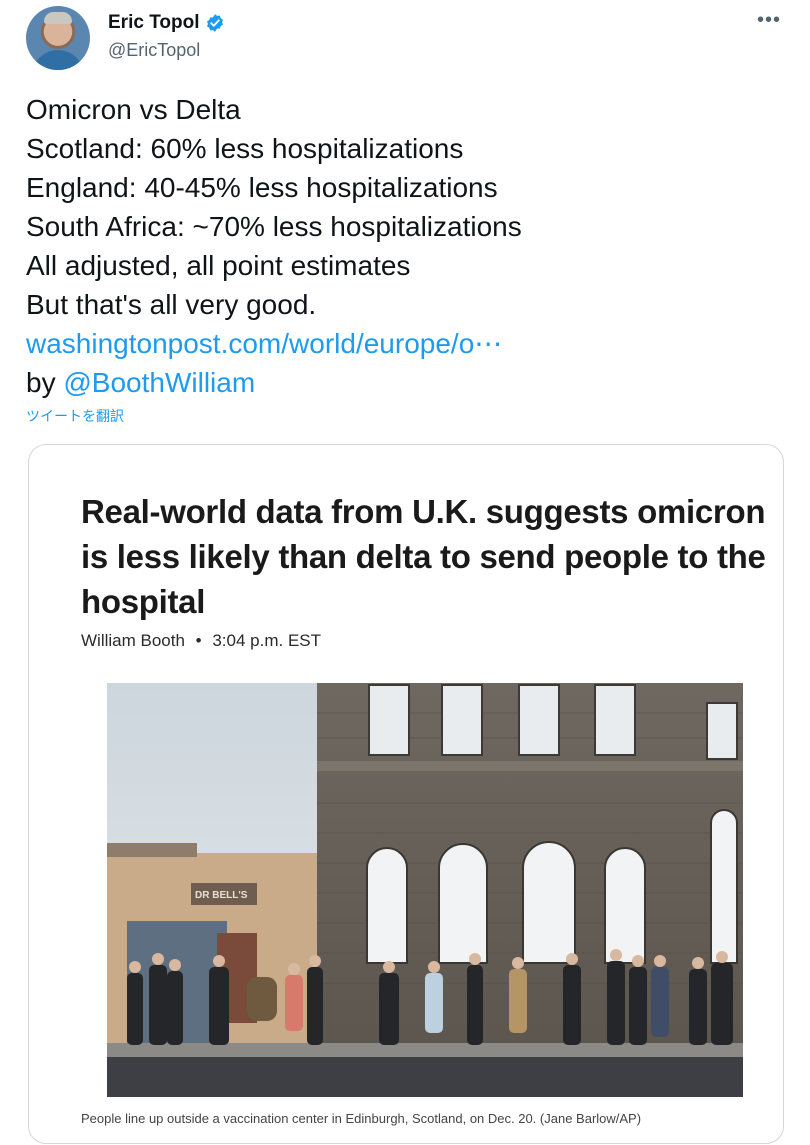 The width and height of the screenshot is (810, 1145). What do you see at coordinates (274, 226) in the screenshot?
I see `tweet-line: South Africa: ~70% less hospitalizations` at bounding box center [274, 226].